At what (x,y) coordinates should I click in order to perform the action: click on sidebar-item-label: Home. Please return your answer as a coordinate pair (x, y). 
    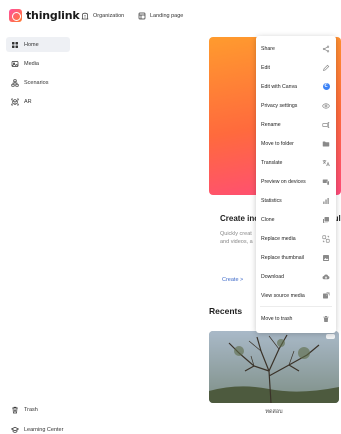
    Looking at the image, I should click on (31, 44).